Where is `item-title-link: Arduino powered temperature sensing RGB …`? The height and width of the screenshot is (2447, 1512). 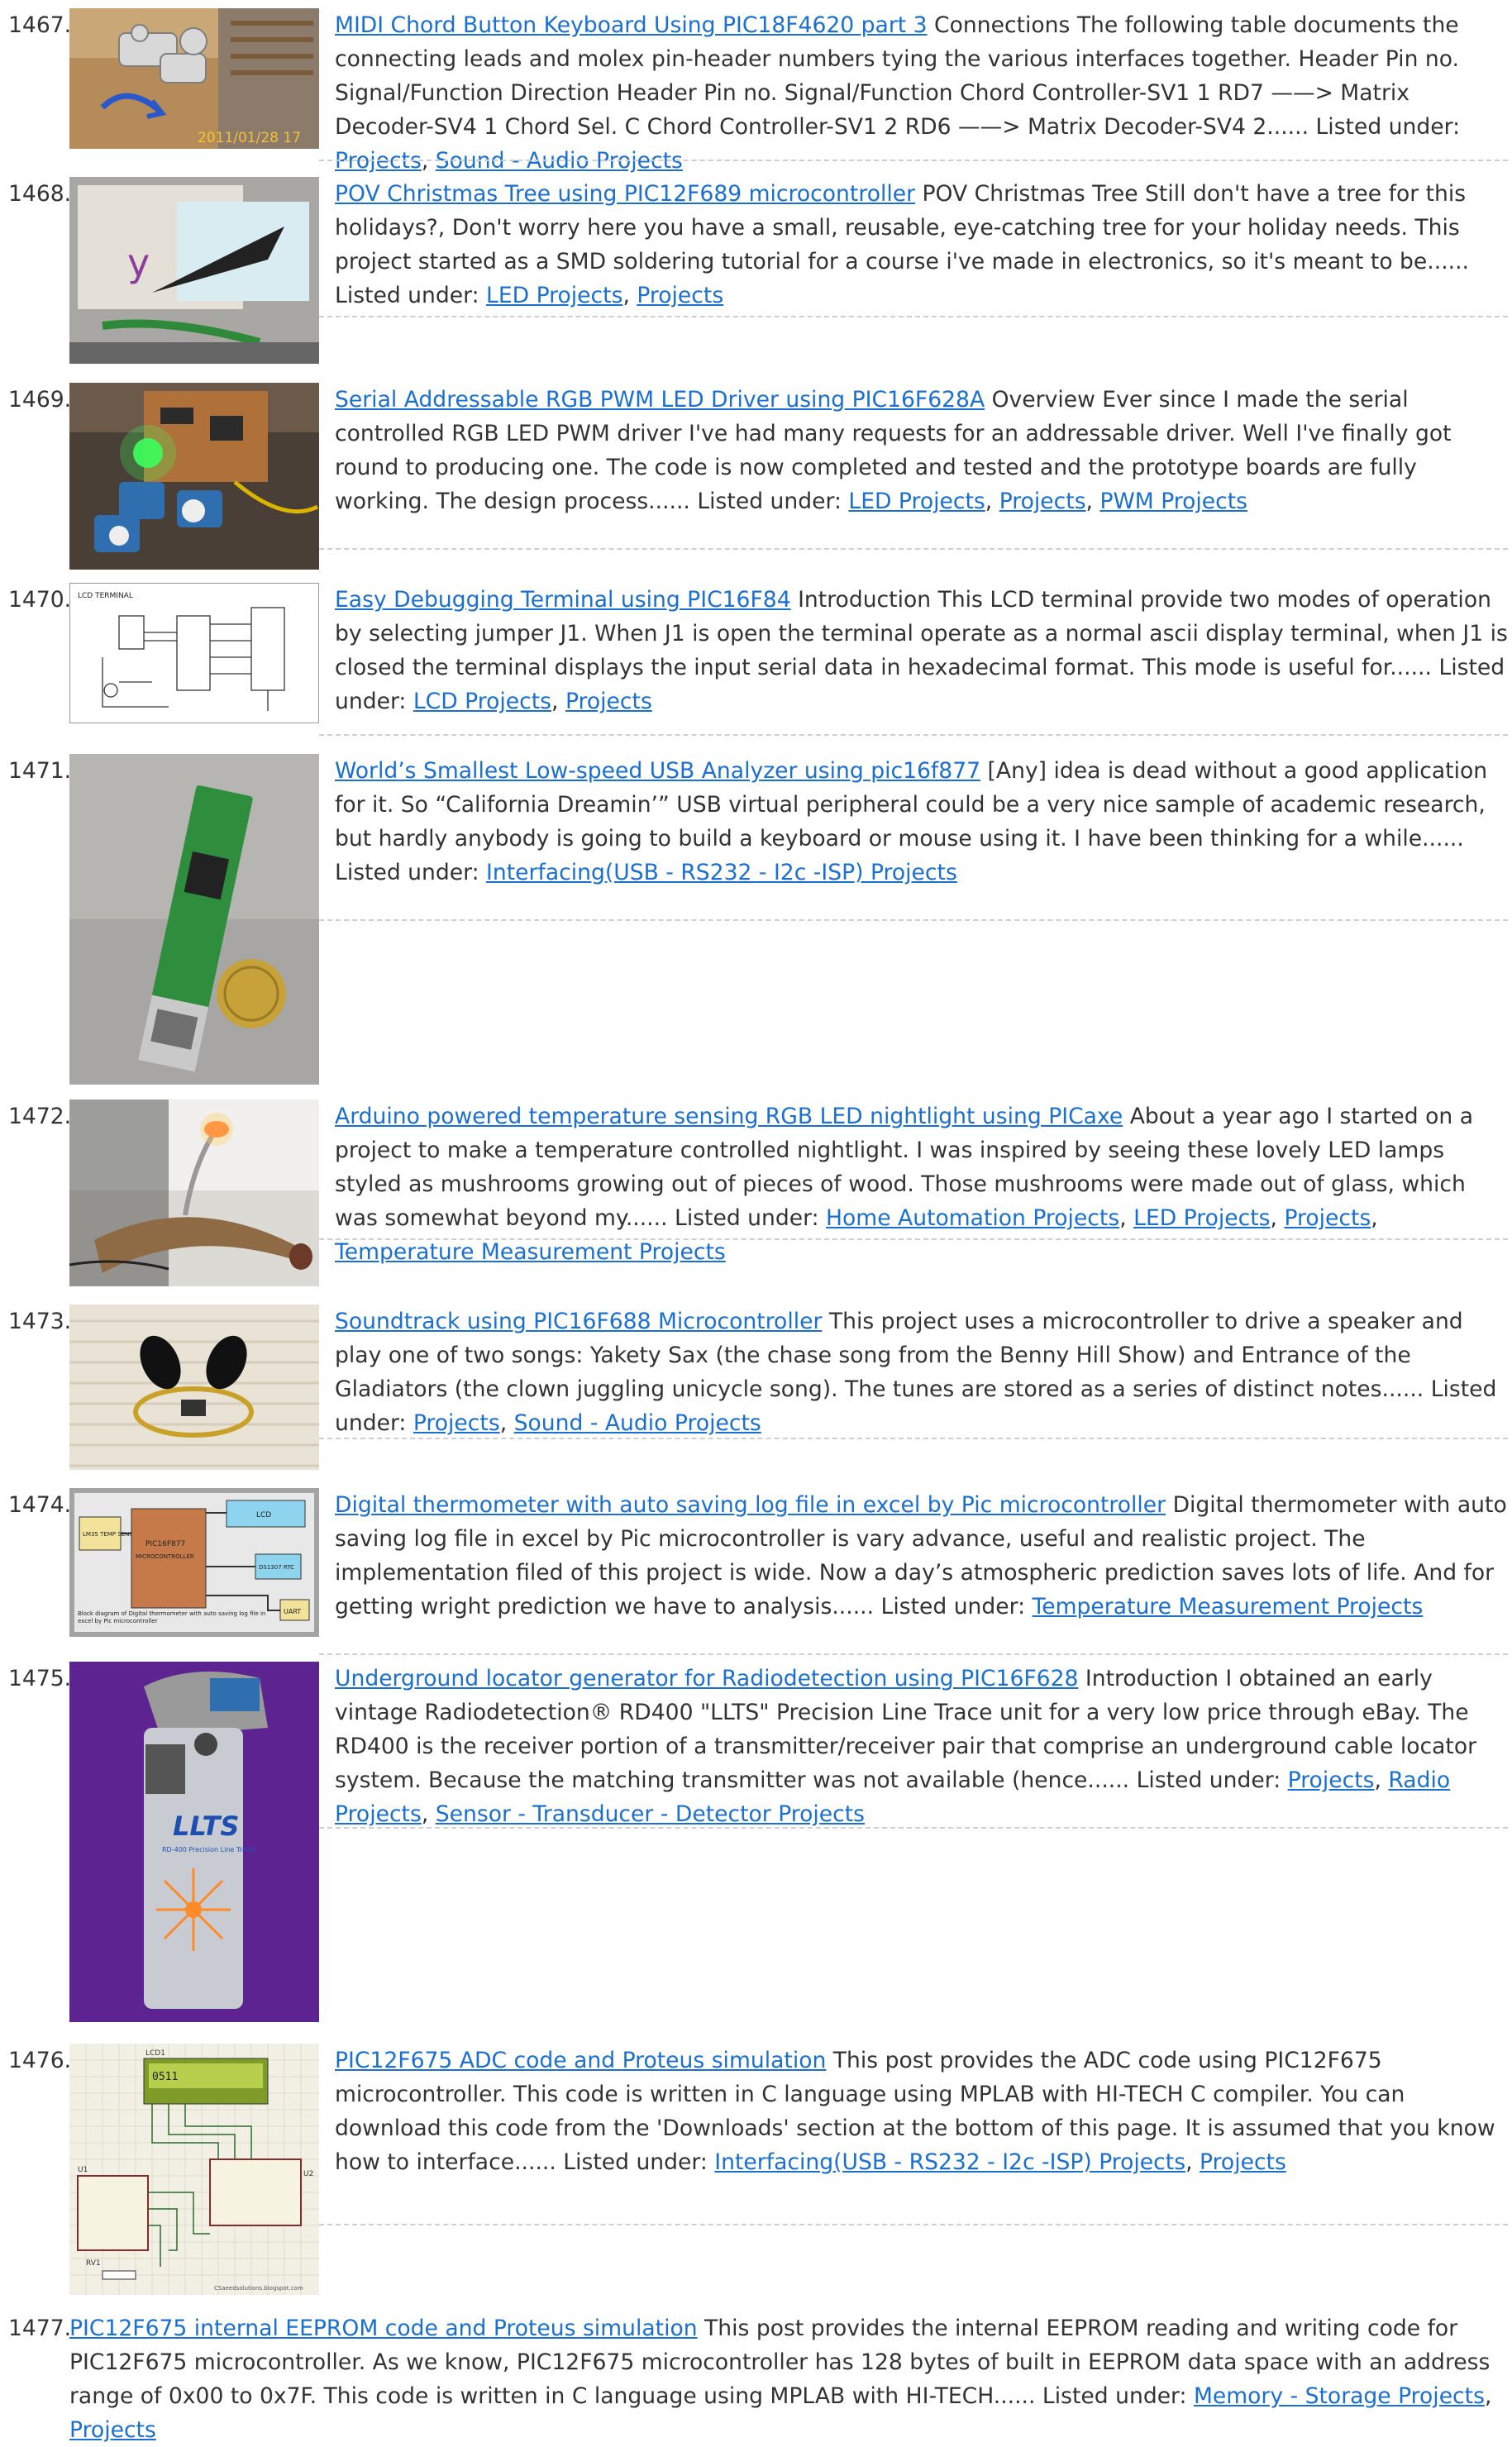
item-title-link: Arduino powered temperature sensing RGB … is located at coordinates (729, 1116).